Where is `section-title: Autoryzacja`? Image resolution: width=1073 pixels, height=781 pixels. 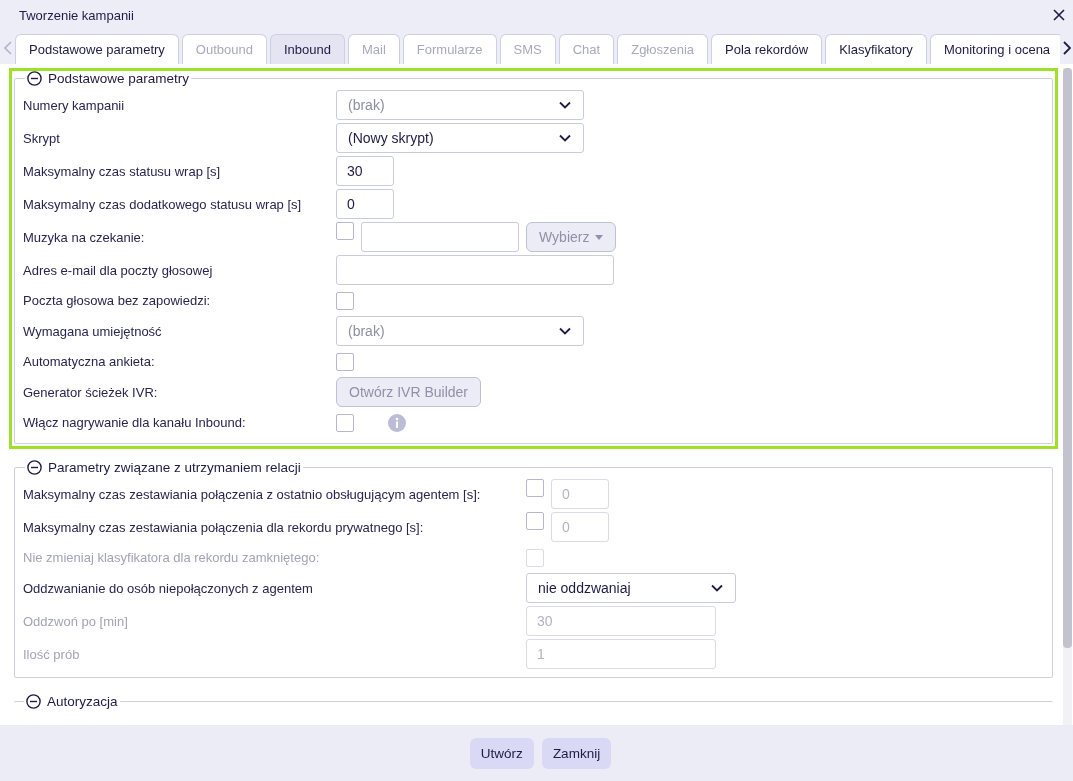 section-title: Autoryzacja is located at coordinates (82, 701).